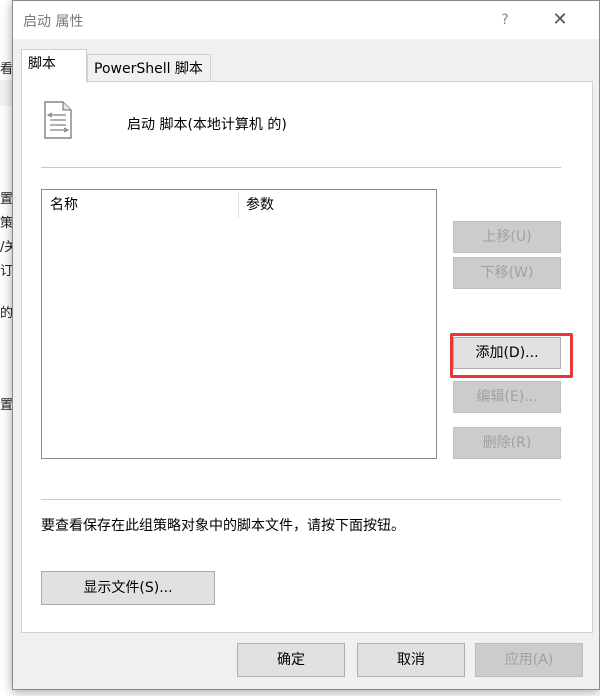  I want to click on apply-button: 应用(A), so click(529, 660).